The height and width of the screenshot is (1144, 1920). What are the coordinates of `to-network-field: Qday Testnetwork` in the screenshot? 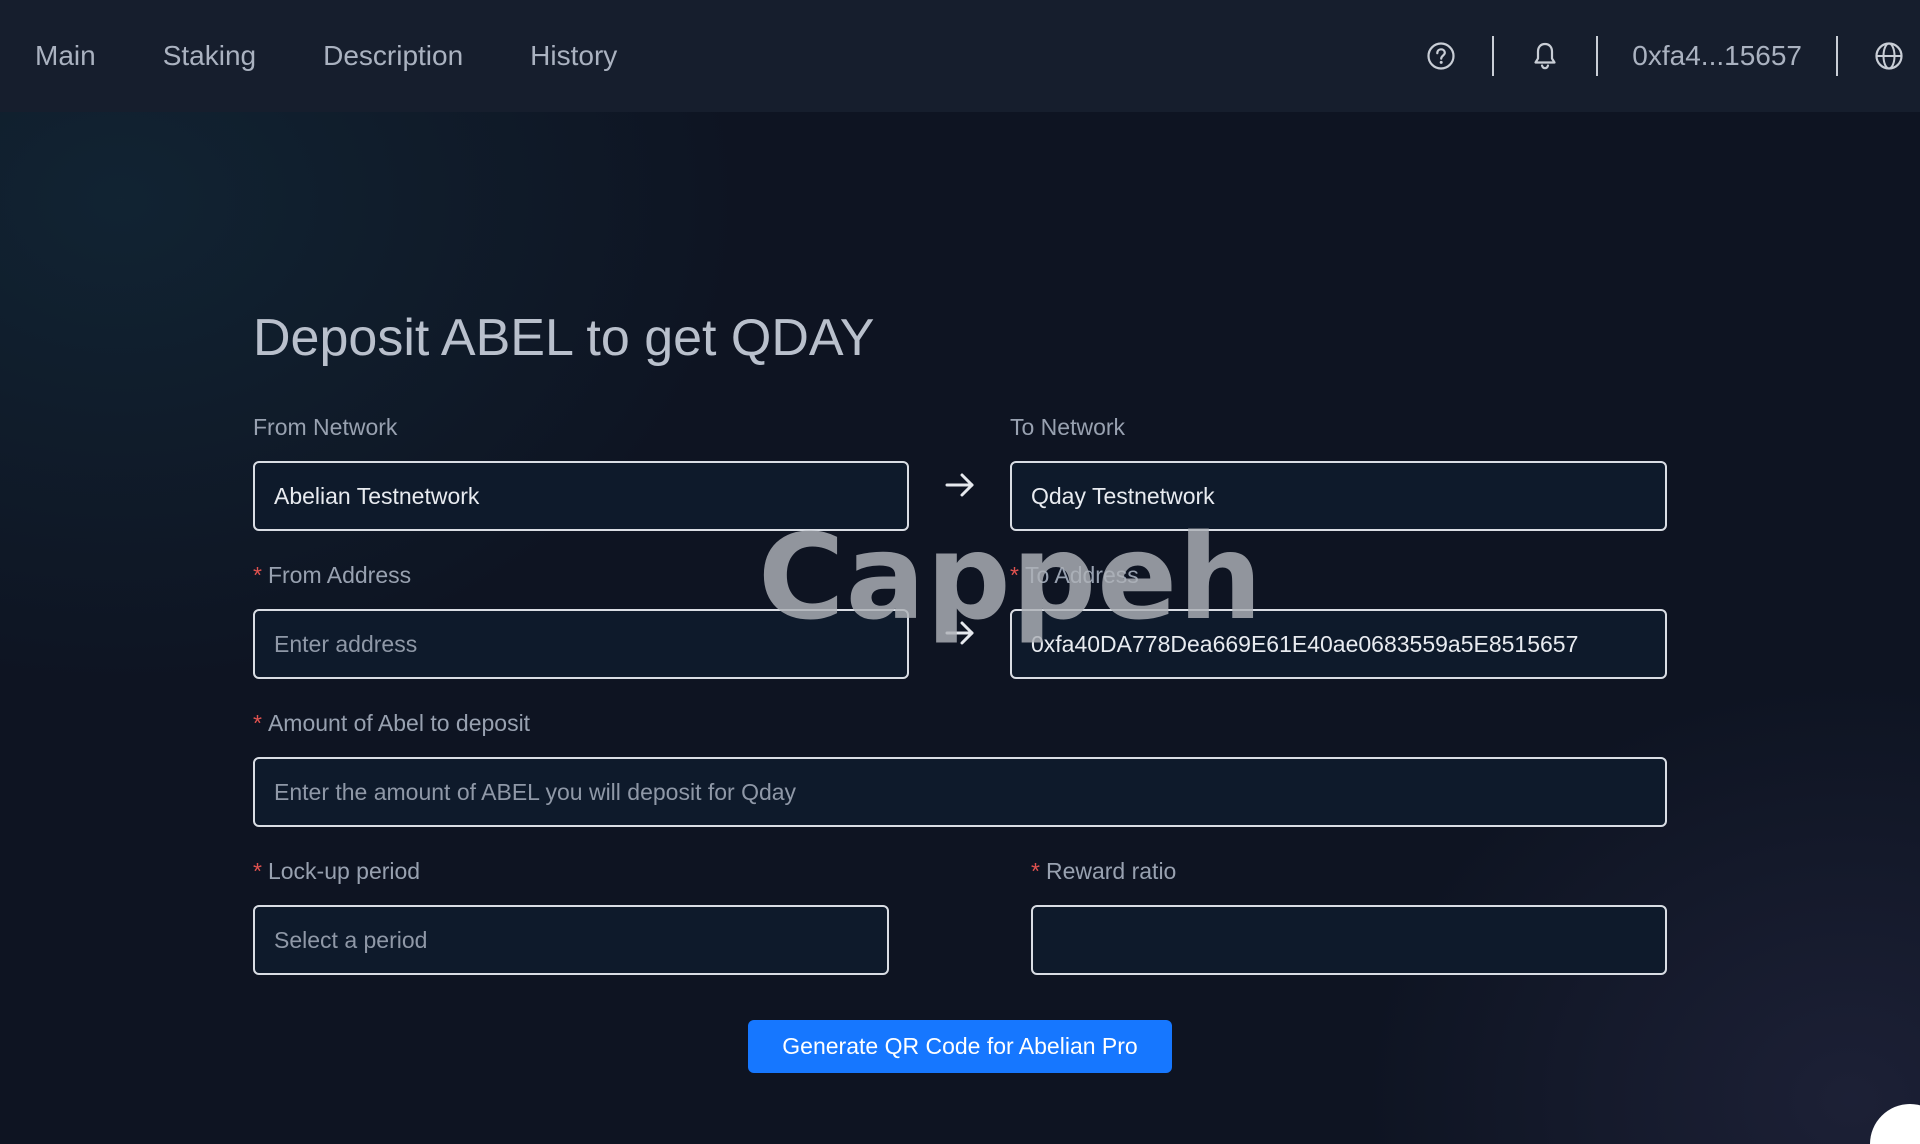 It's located at (1338, 496).